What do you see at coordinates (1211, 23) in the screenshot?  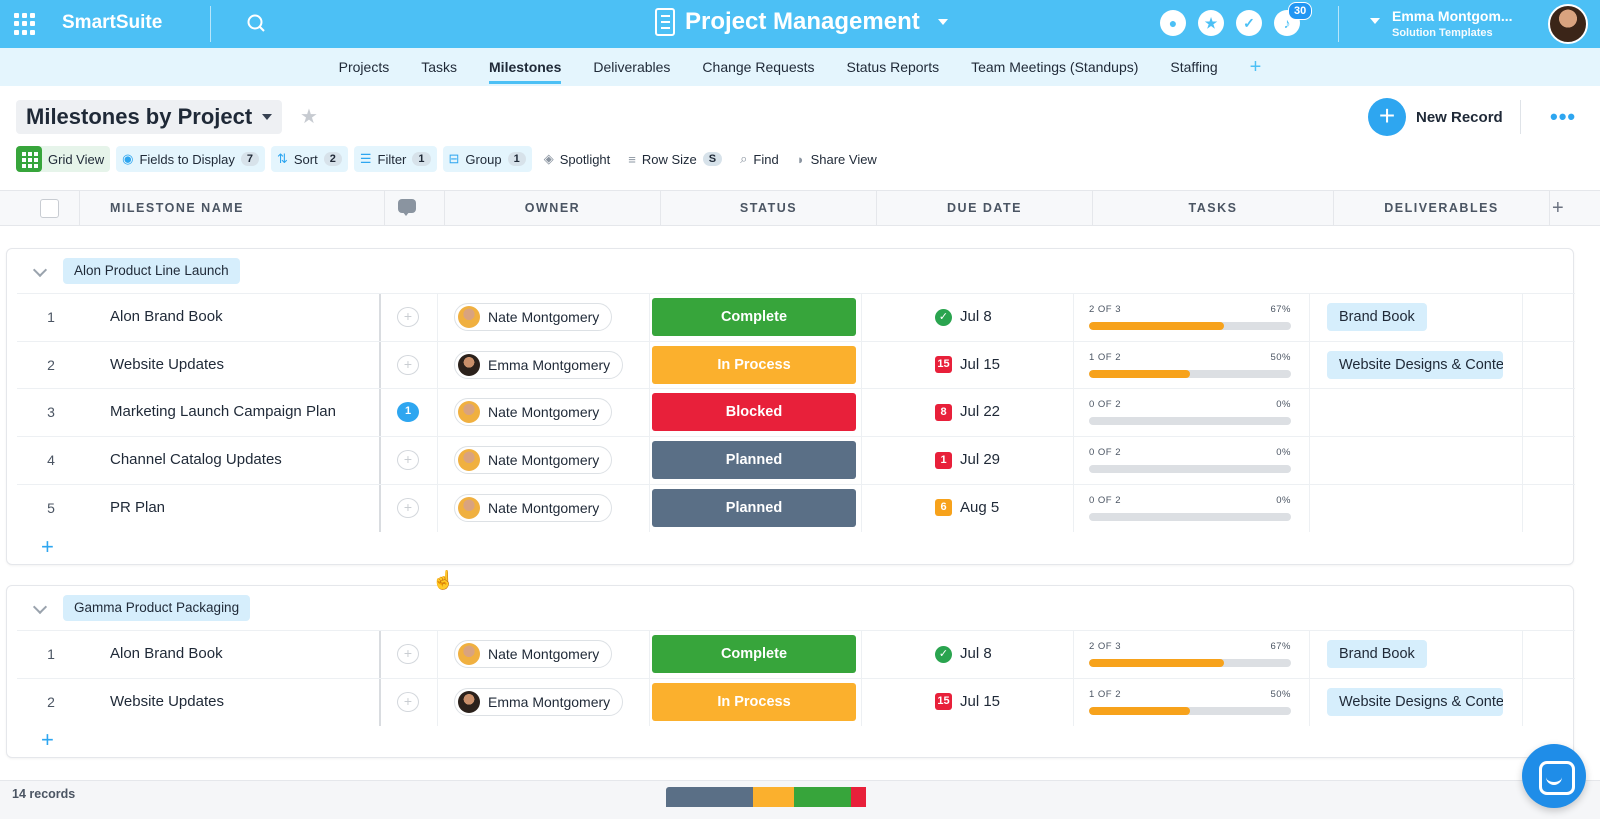 I see `star-icon: ★` at bounding box center [1211, 23].